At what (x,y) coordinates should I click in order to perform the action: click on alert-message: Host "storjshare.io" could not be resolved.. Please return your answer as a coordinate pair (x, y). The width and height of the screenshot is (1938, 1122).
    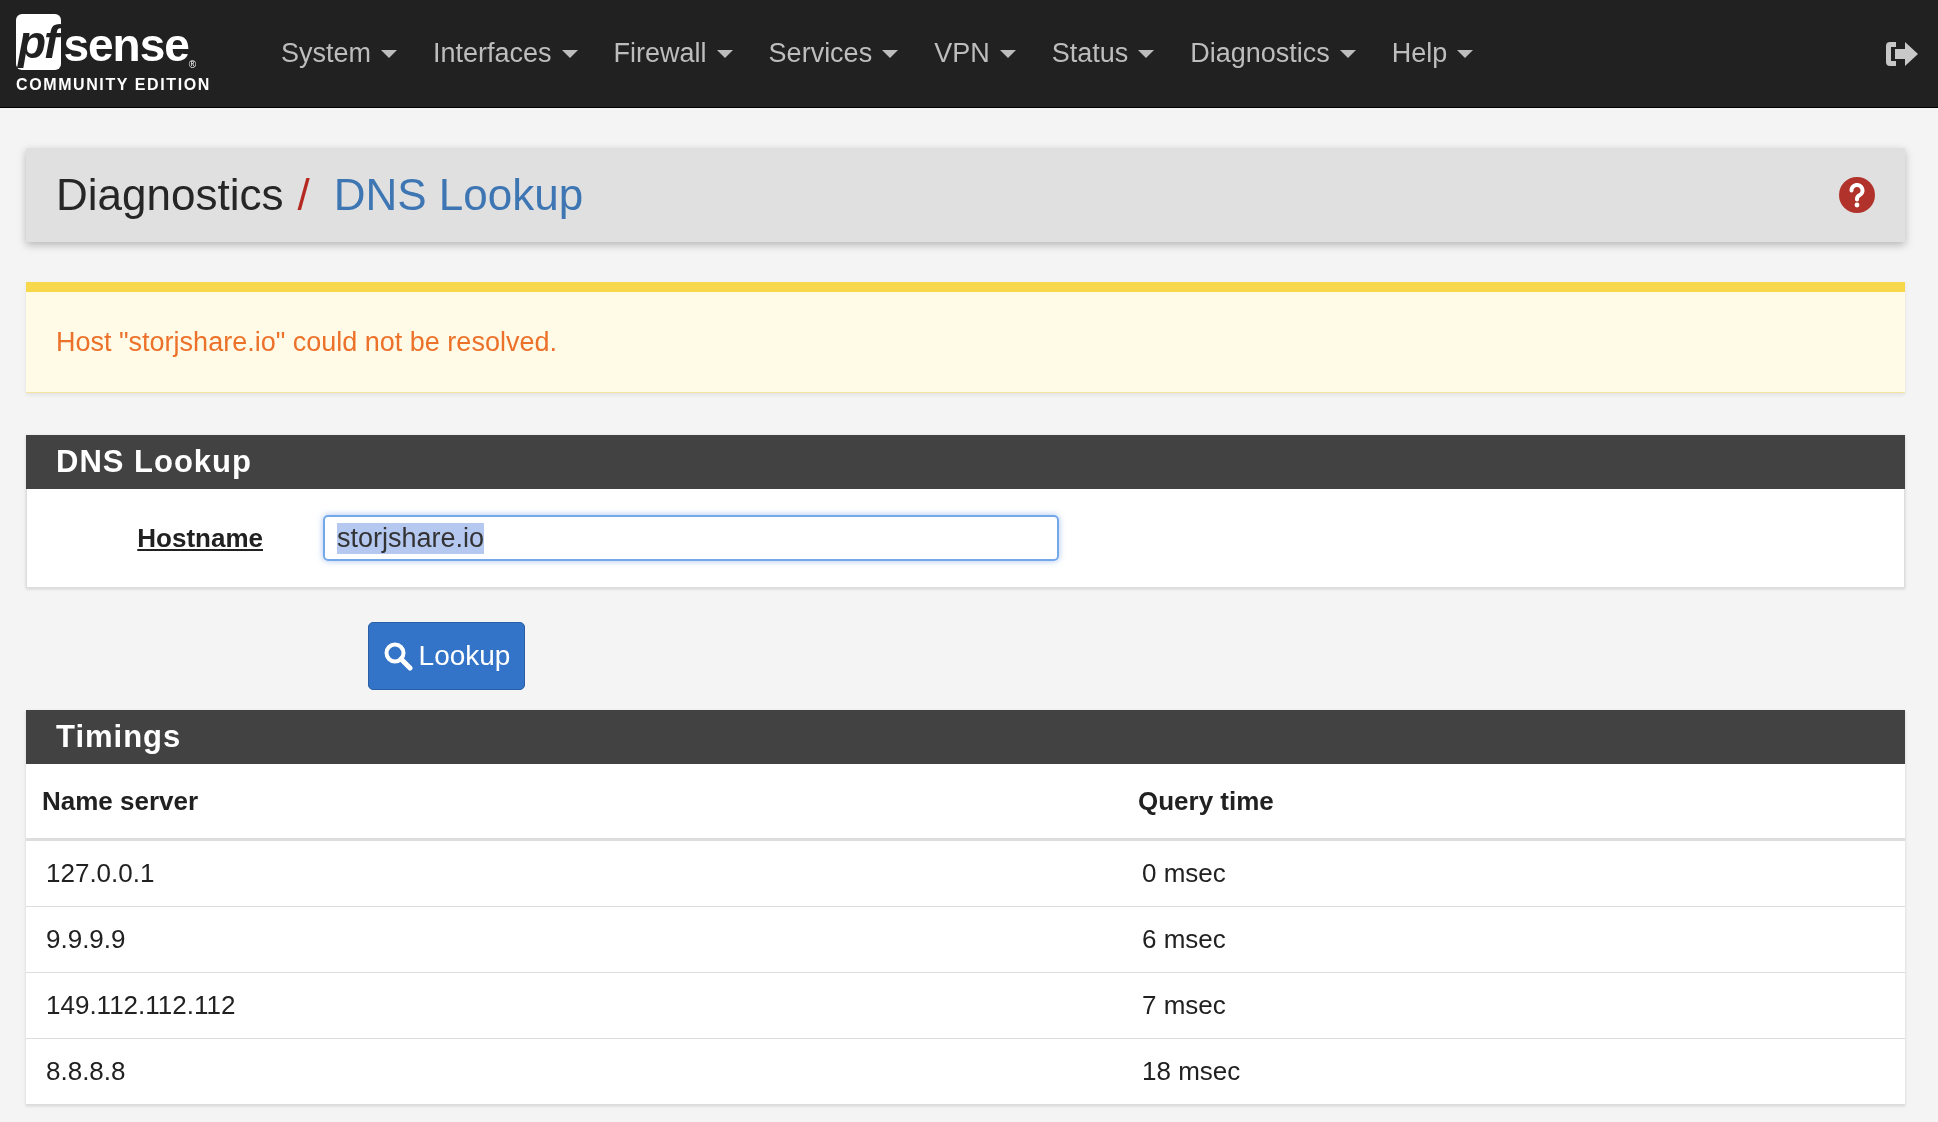
    Looking at the image, I should click on (306, 342).